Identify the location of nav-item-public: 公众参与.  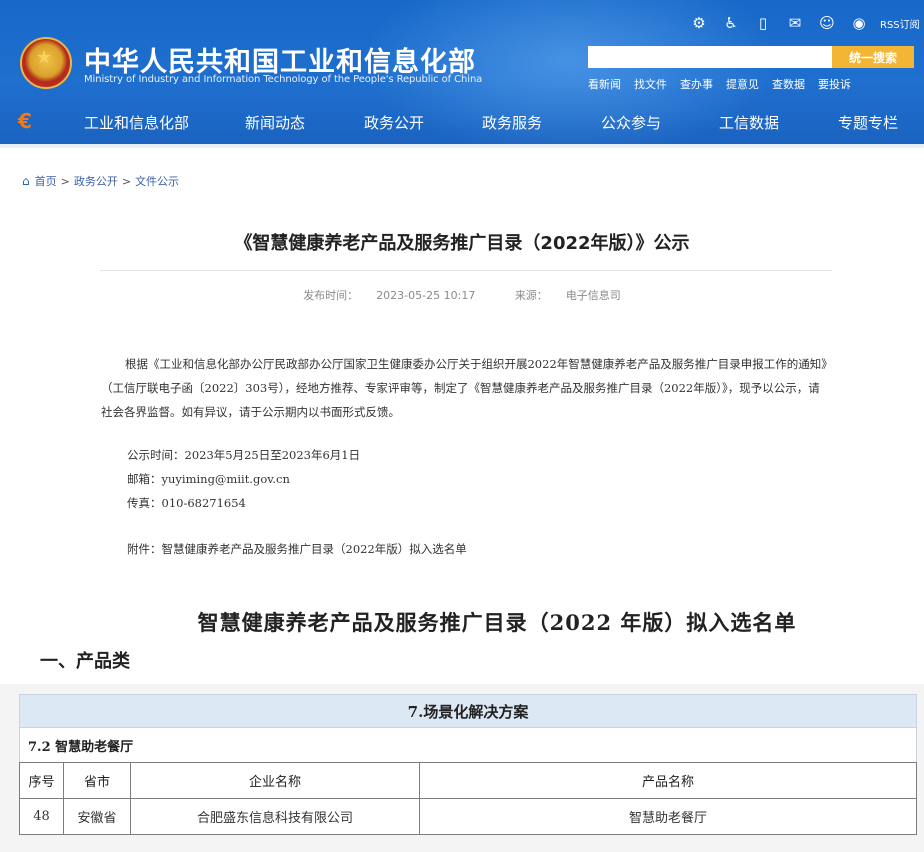
(631, 122).